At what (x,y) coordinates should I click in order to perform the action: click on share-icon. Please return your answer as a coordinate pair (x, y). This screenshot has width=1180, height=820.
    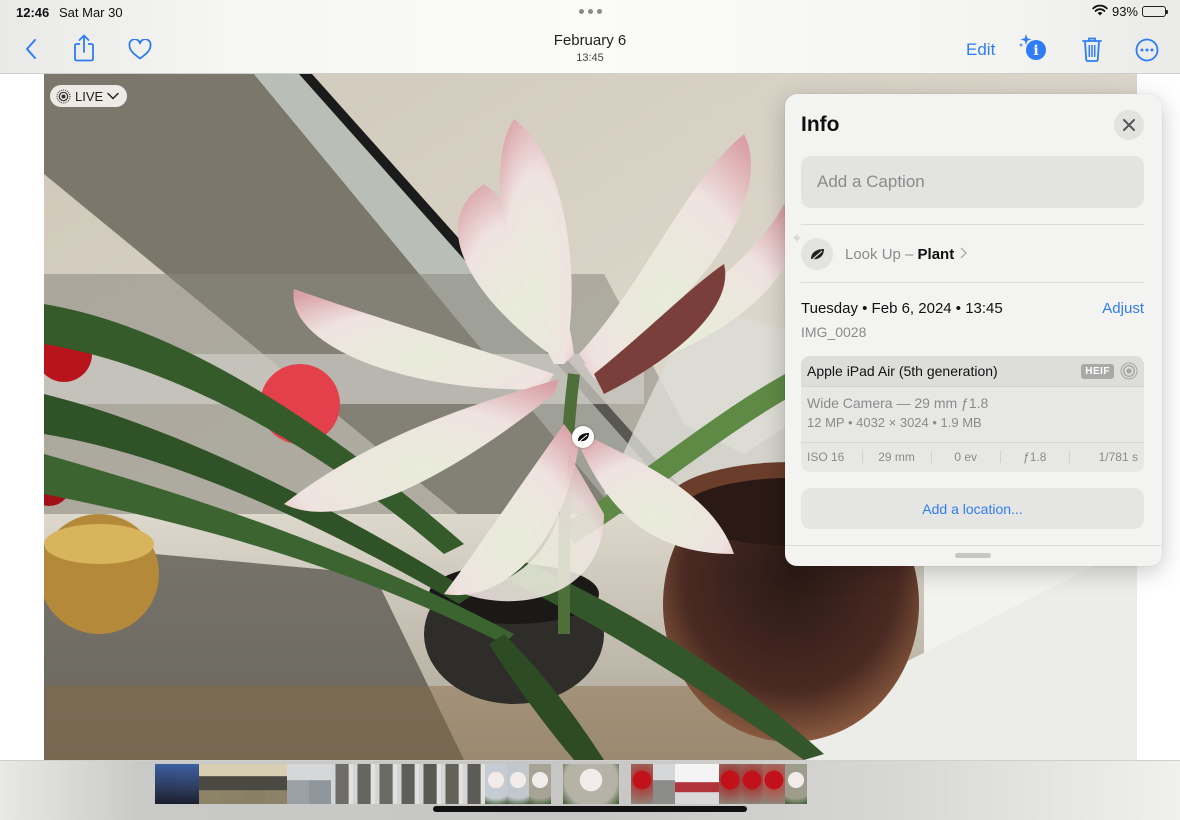
    Looking at the image, I should click on (84, 48).